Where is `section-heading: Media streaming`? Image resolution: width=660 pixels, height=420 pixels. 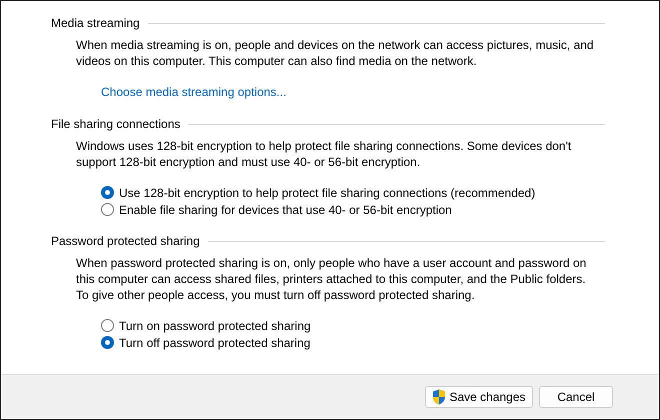
section-heading: Media streaming is located at coordinates (95, 23).